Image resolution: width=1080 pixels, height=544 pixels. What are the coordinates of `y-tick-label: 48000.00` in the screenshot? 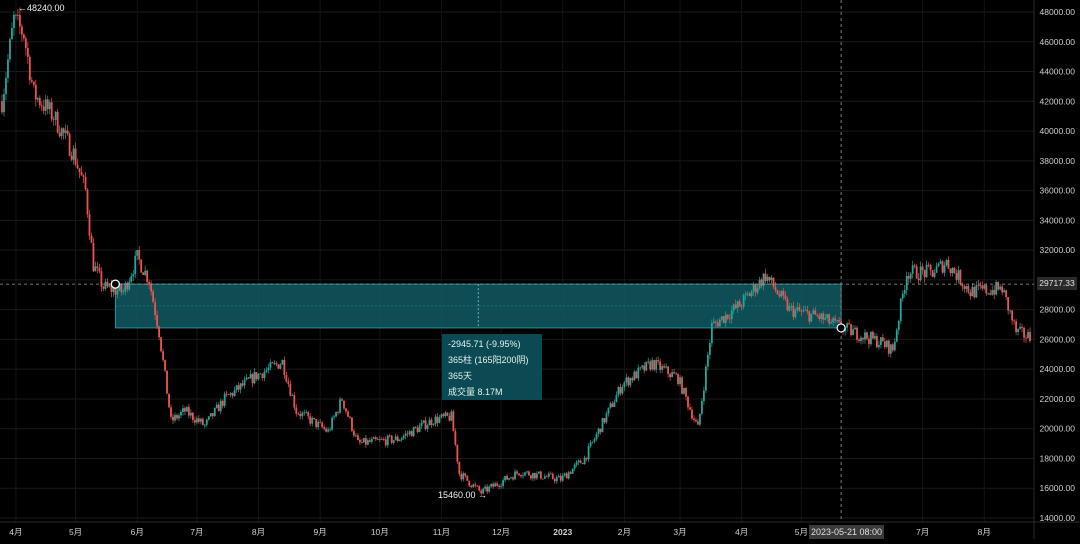 It's located at (1058, 12).